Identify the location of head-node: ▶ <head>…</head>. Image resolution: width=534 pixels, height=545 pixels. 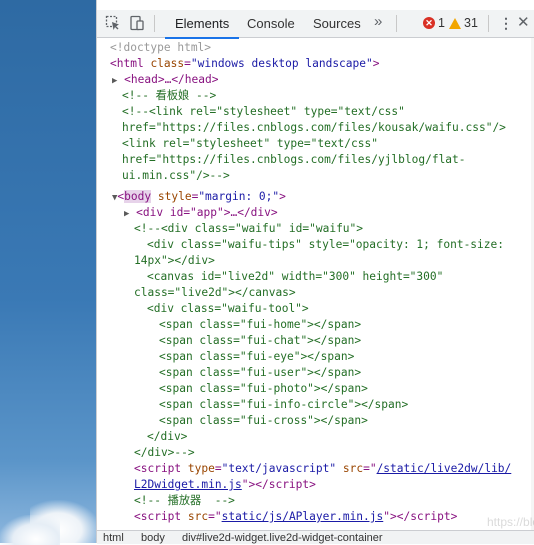
(165, 80).